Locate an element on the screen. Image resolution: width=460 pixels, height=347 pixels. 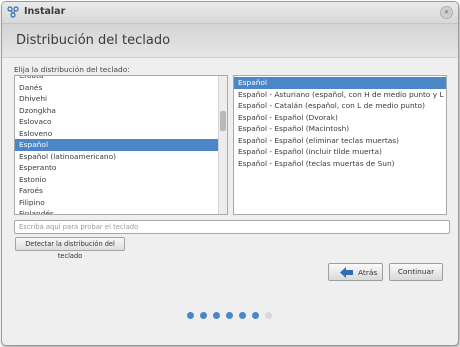
variant-list-item: Español - Español (Dvorak) is located at coordinates (340, 118).